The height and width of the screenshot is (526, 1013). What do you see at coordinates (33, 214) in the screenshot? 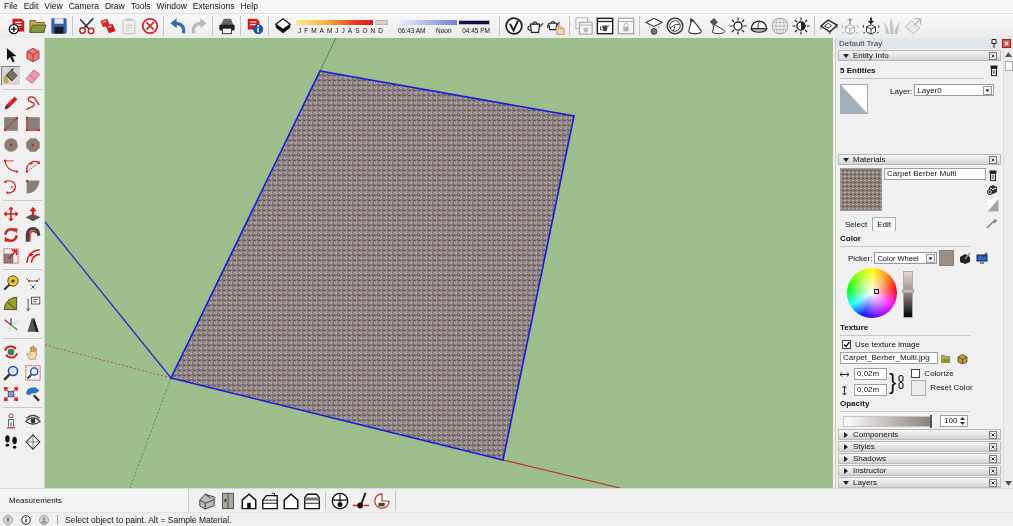
I see `plate-arrow-icon` at bounding box center [33, 214].